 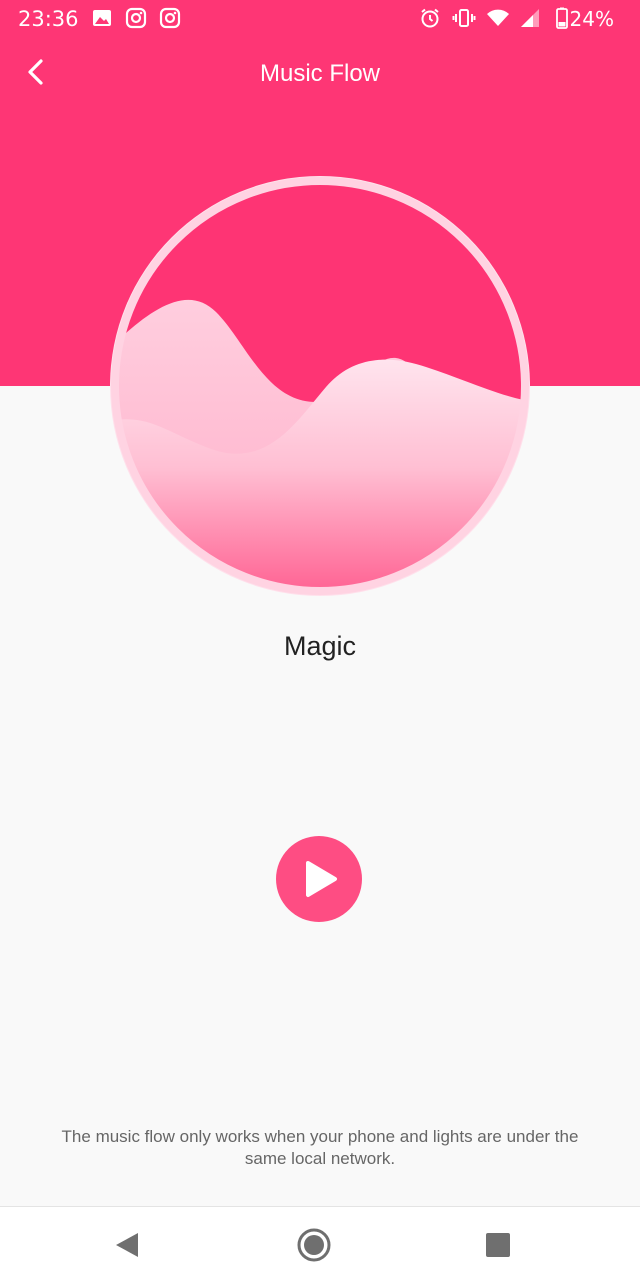 I want to click on nav-back-icon, so click(x=127, y=1245).